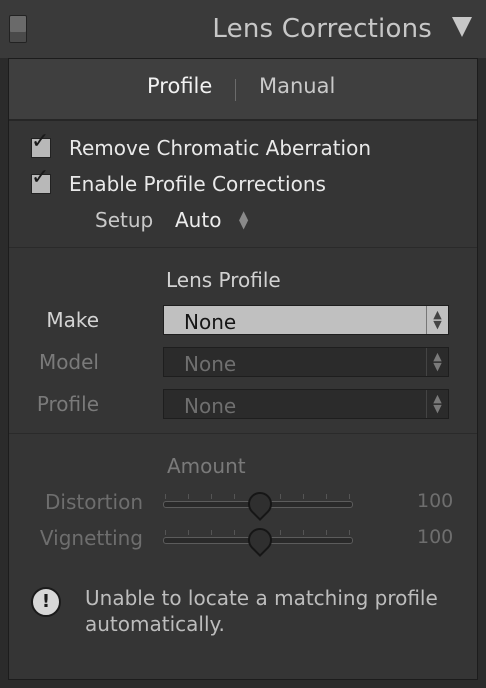  I want to click on distortion-slider-thumb, so click(260, 504).